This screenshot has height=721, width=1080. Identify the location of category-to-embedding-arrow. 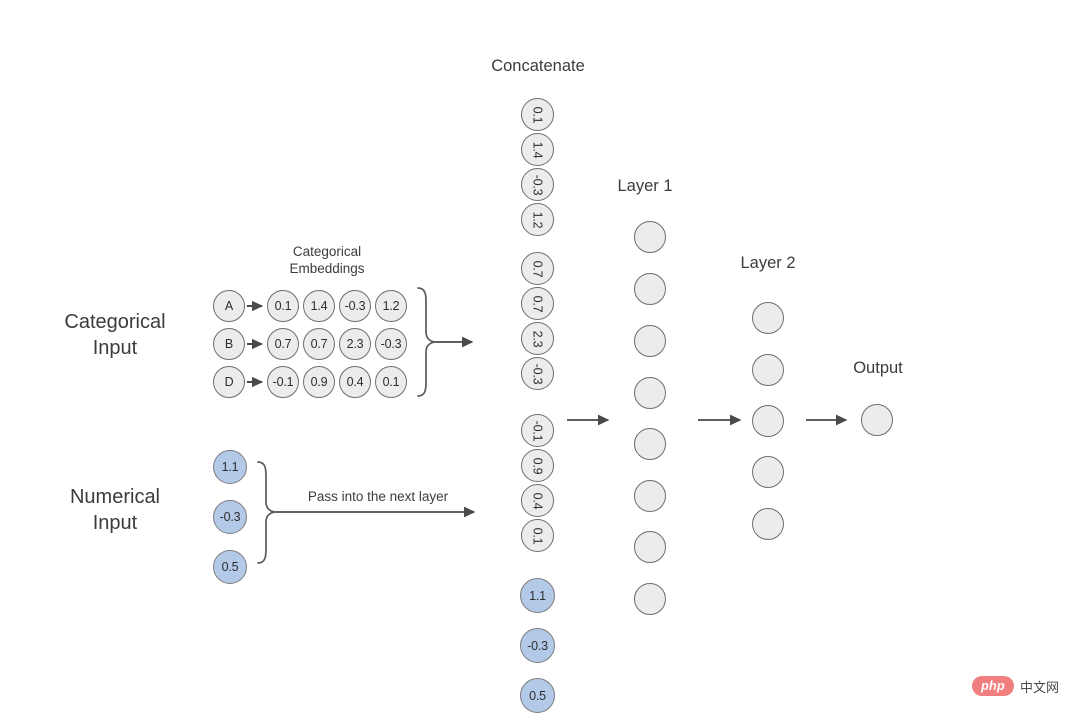
(255, 344).